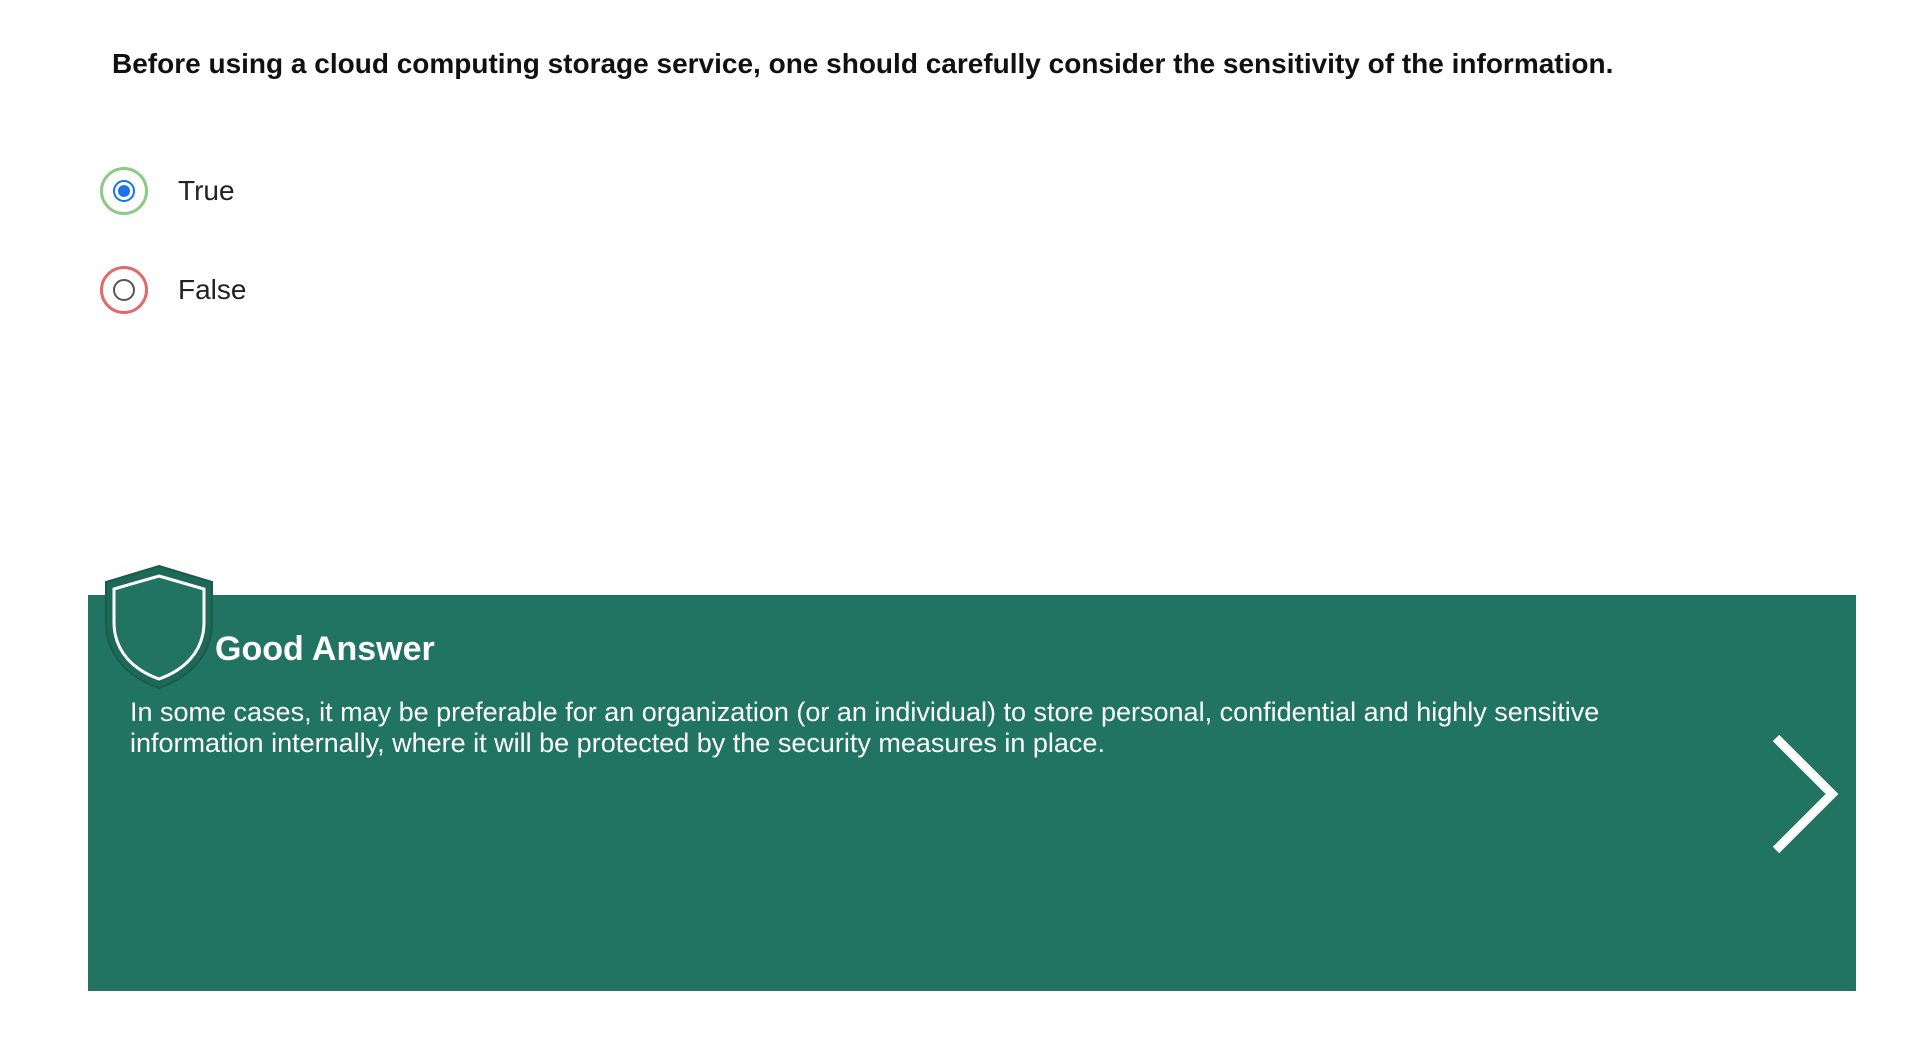 The image size is (1906, 1043). Describe the element at coordinates (159, 627) in the screenshot. I see `shield-icon` at that location.